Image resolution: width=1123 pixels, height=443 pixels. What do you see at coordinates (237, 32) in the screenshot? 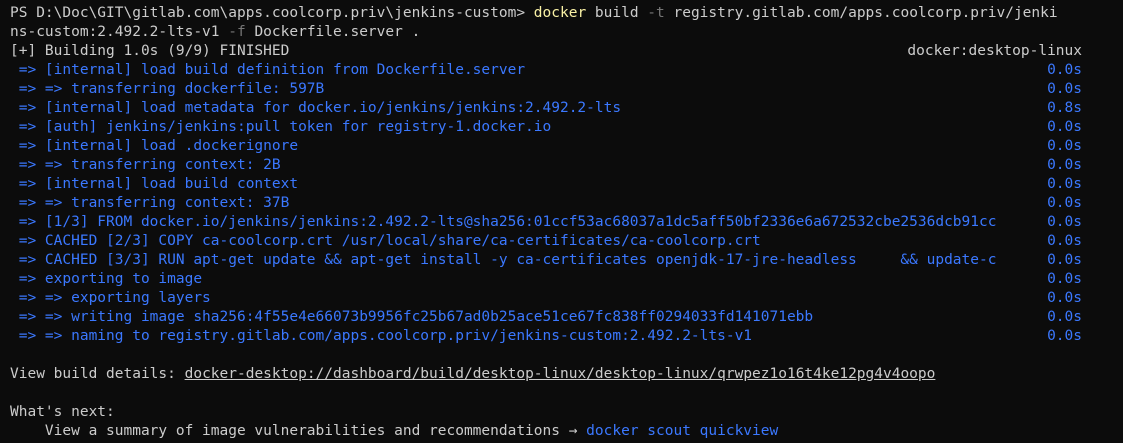
I see `flag-f: -f` at bounding box center [237, 32].